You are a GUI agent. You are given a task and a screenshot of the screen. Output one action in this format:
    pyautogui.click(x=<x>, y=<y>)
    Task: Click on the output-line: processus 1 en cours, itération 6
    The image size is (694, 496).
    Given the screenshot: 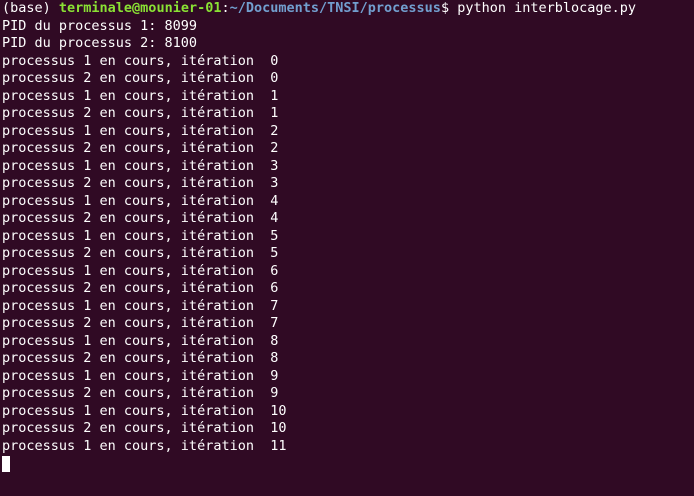 What is the action you would take?
    pyautogui.click(x=140, y=270)
    